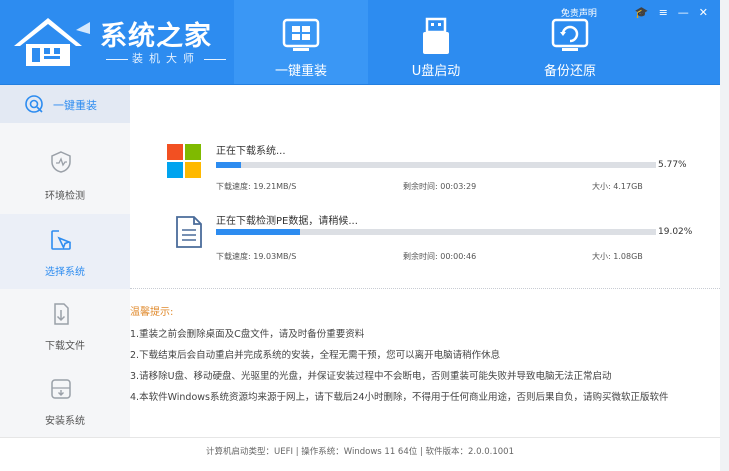 This screenshot has height=471, width=729. I want to click on tab-one-click-reinstall: 一键重装, so click(301, 42).